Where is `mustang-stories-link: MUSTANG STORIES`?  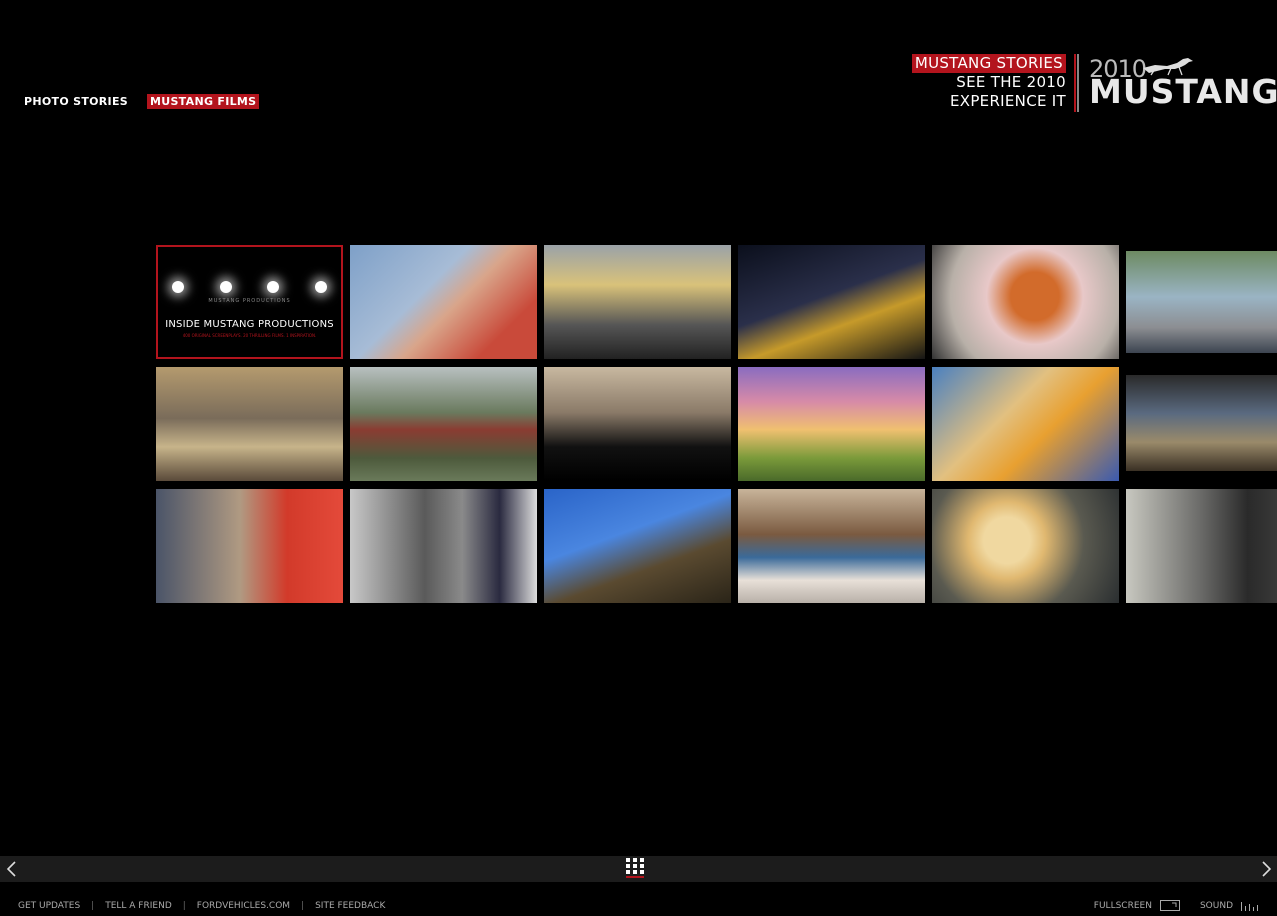 mustang-stories-link: MUSTANG STORIES is located at coordinates (988, 63).